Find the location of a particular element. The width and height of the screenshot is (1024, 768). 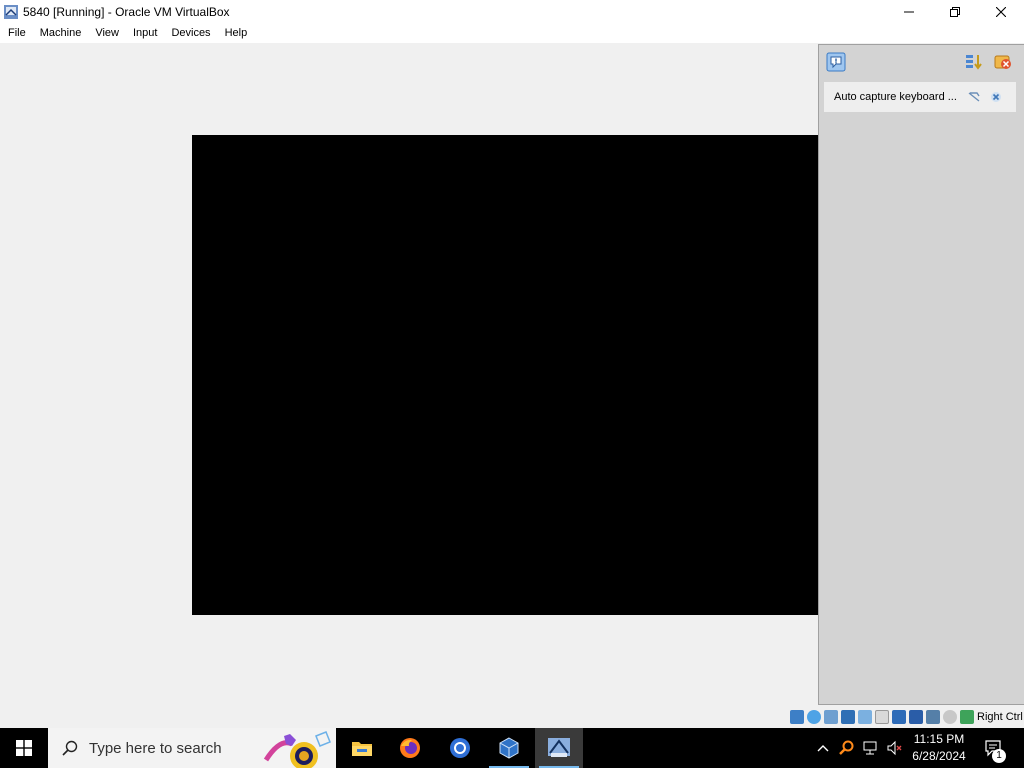

taskbar-chrome is located at coordinates (460, 748).